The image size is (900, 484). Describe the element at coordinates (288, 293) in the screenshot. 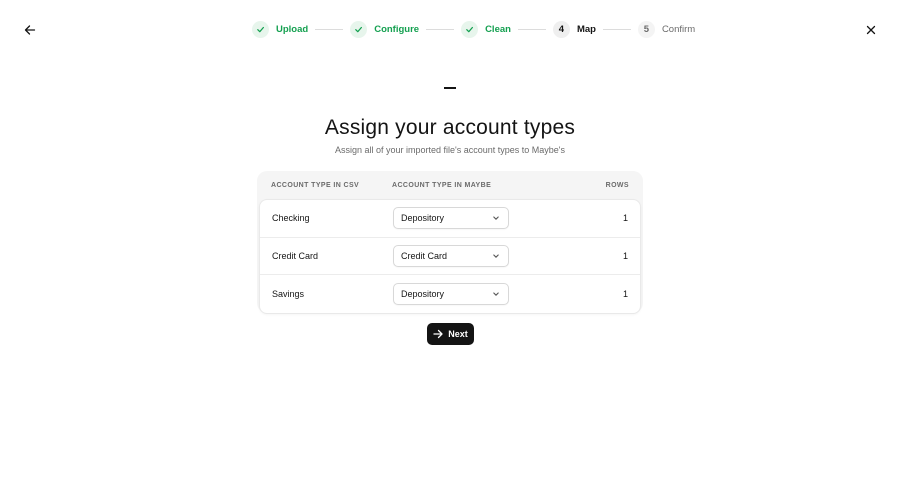

I see `csv-account-type: Savings` at that location.